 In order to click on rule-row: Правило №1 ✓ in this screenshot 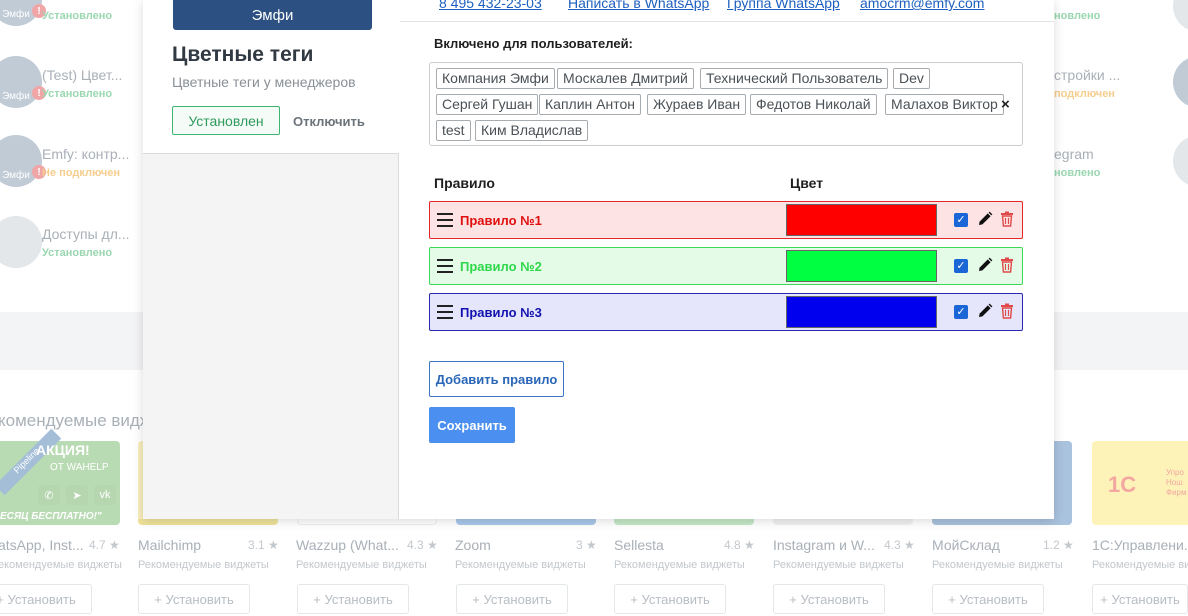, I will do `click(726, 220)`.